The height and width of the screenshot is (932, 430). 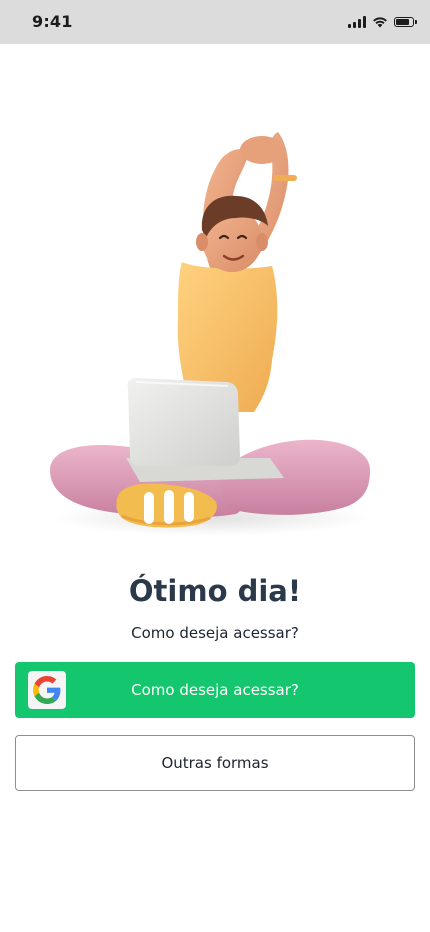 I want to click on wifi-icon, so click(x=380, y=22).